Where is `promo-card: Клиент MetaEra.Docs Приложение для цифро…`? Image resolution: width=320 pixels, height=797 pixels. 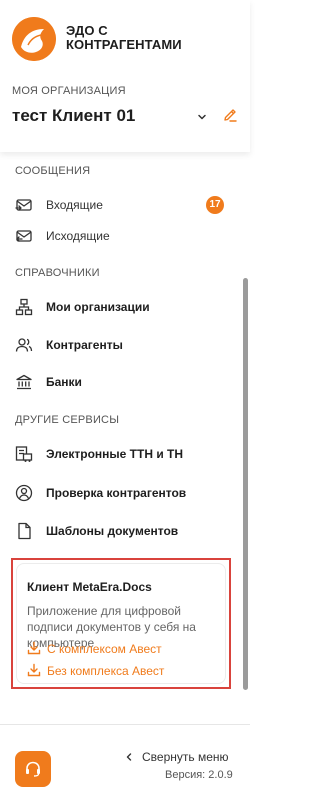
promo-card: Клиент MetaEra.Docs Приложение для цифро… is located at coordinates (121, 623).